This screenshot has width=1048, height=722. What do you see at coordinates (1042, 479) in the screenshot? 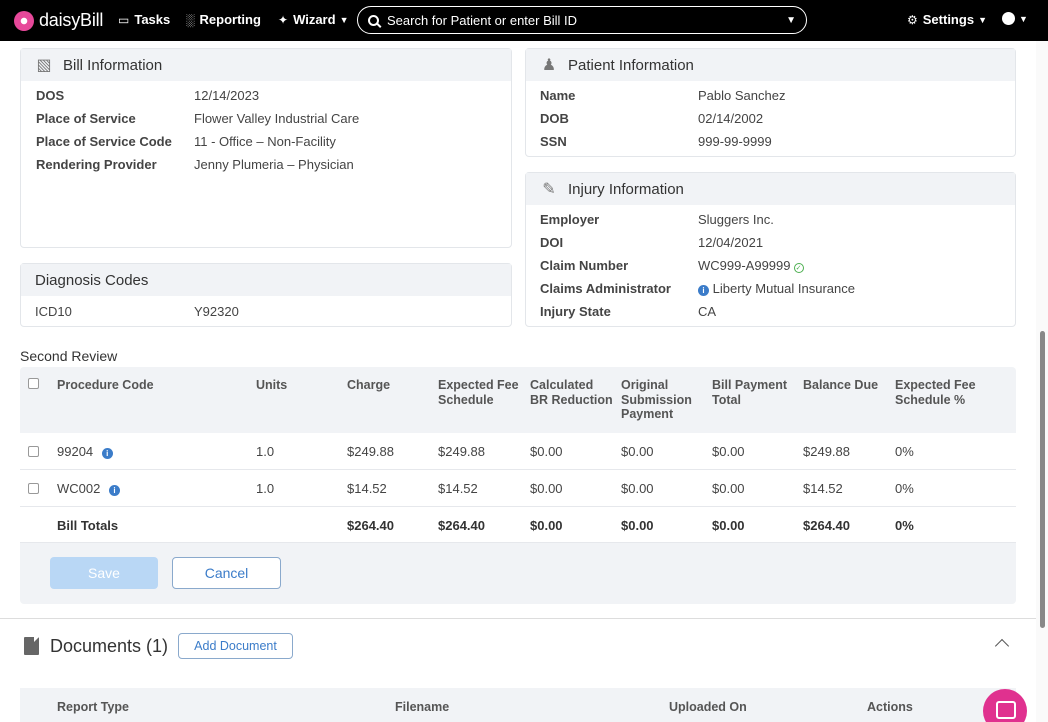
I see `scrollbar-thumb` at bounding box center [1042, 479].